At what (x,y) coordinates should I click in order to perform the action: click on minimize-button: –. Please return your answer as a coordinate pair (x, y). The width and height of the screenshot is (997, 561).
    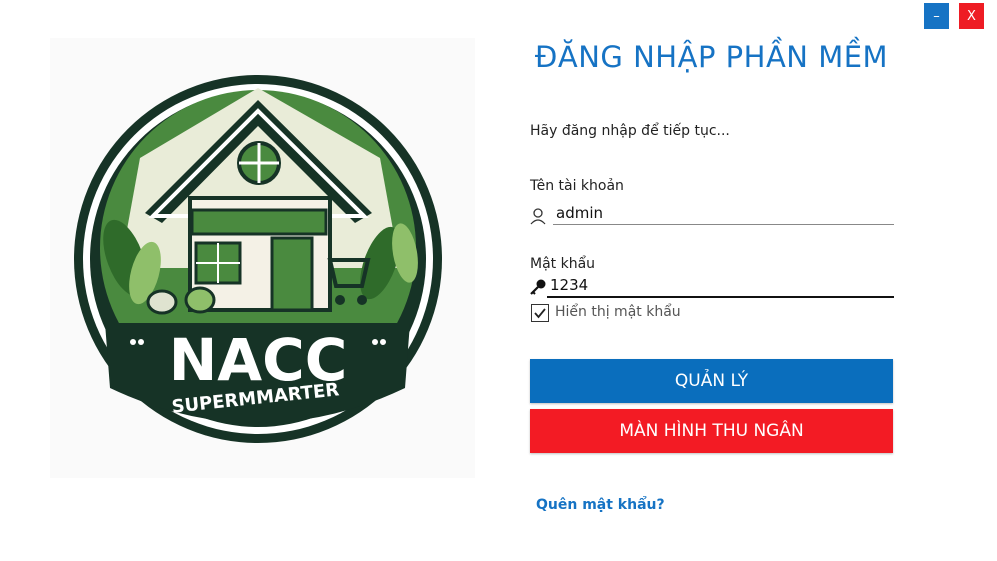
    Looking at the image, I should click on (936, 16).